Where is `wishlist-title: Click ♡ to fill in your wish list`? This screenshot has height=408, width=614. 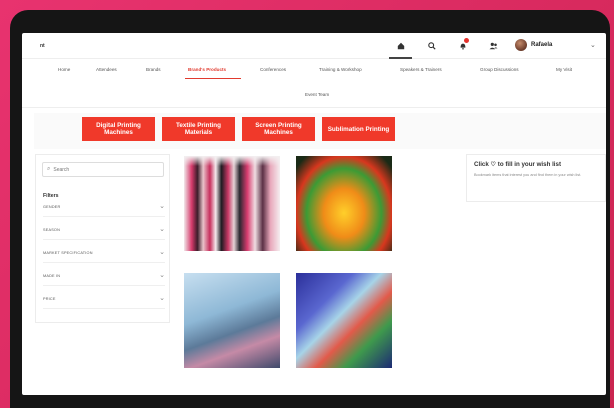
wishlist-title: Click ♡ to fill in your wish list is located at coordinates (518, 164).